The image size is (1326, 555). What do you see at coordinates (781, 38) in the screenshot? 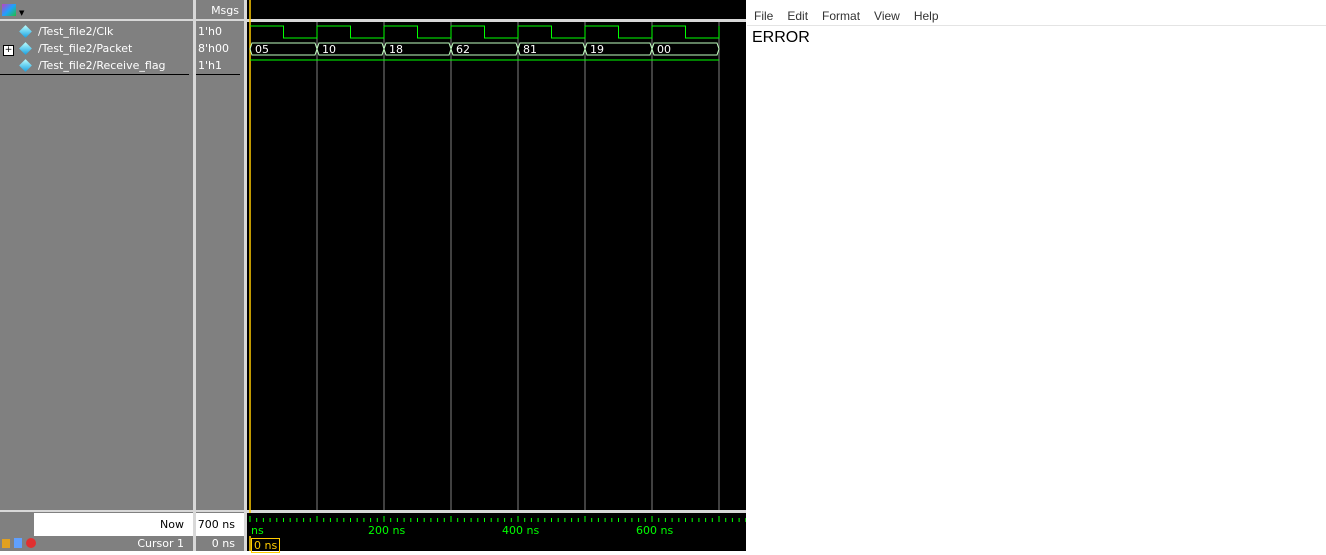
I see `editor-content: ERROR` at bounding box center [781, 38].